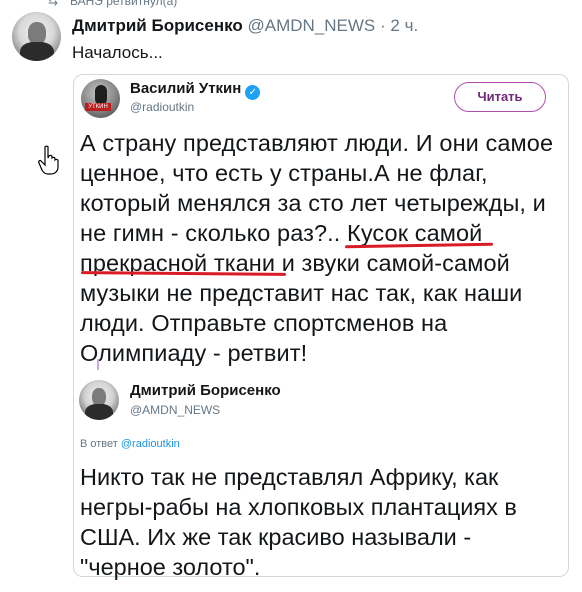 The width and height of the screenshot is (582, 592). Describe the element at coordinates (298, 507) in the screenshot. I see `reply-text-line: негры-рабы на хлопковых плантациях в` at that location.